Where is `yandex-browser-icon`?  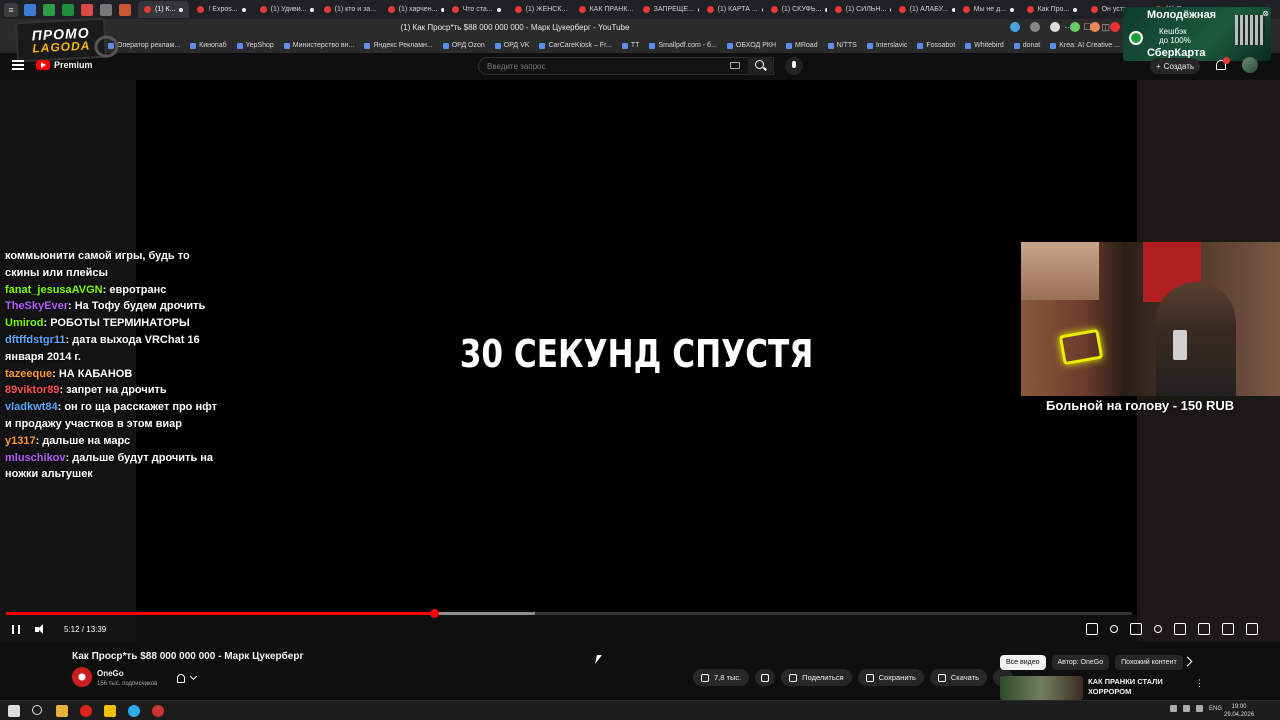
yandex-browser-icon is located at coordinates (86, 711).